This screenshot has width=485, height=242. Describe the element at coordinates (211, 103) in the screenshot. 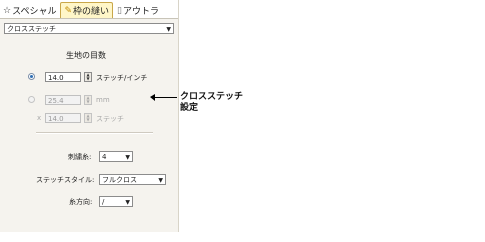

I see `callout-label: クロスステッチ 設定` at that location.